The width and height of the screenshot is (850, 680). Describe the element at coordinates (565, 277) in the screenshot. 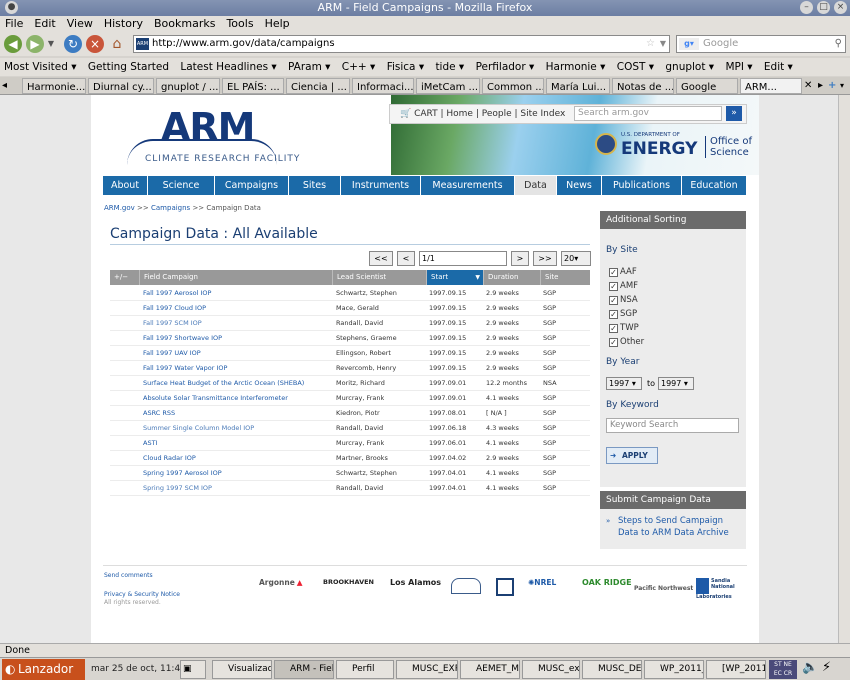

I see `col-site: Site` at that location.